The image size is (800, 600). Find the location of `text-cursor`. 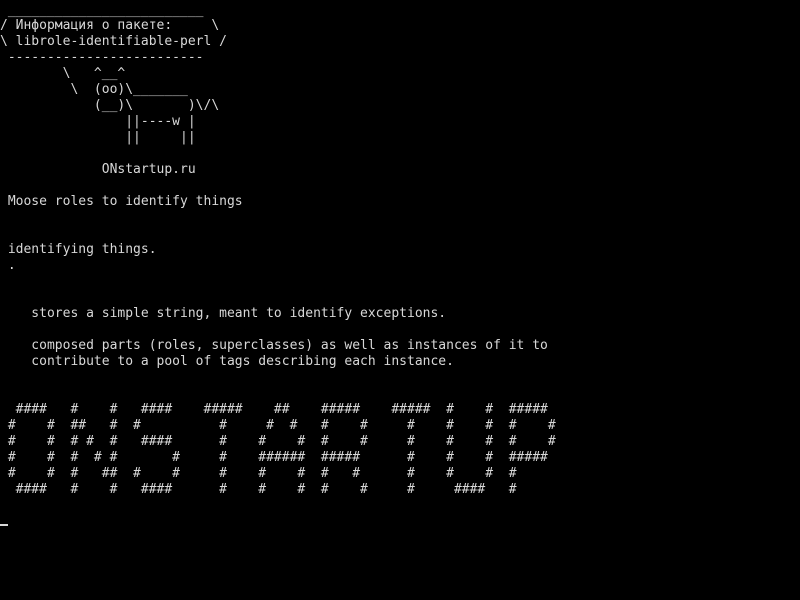

text-cursor is located at coordinates (4, 525).